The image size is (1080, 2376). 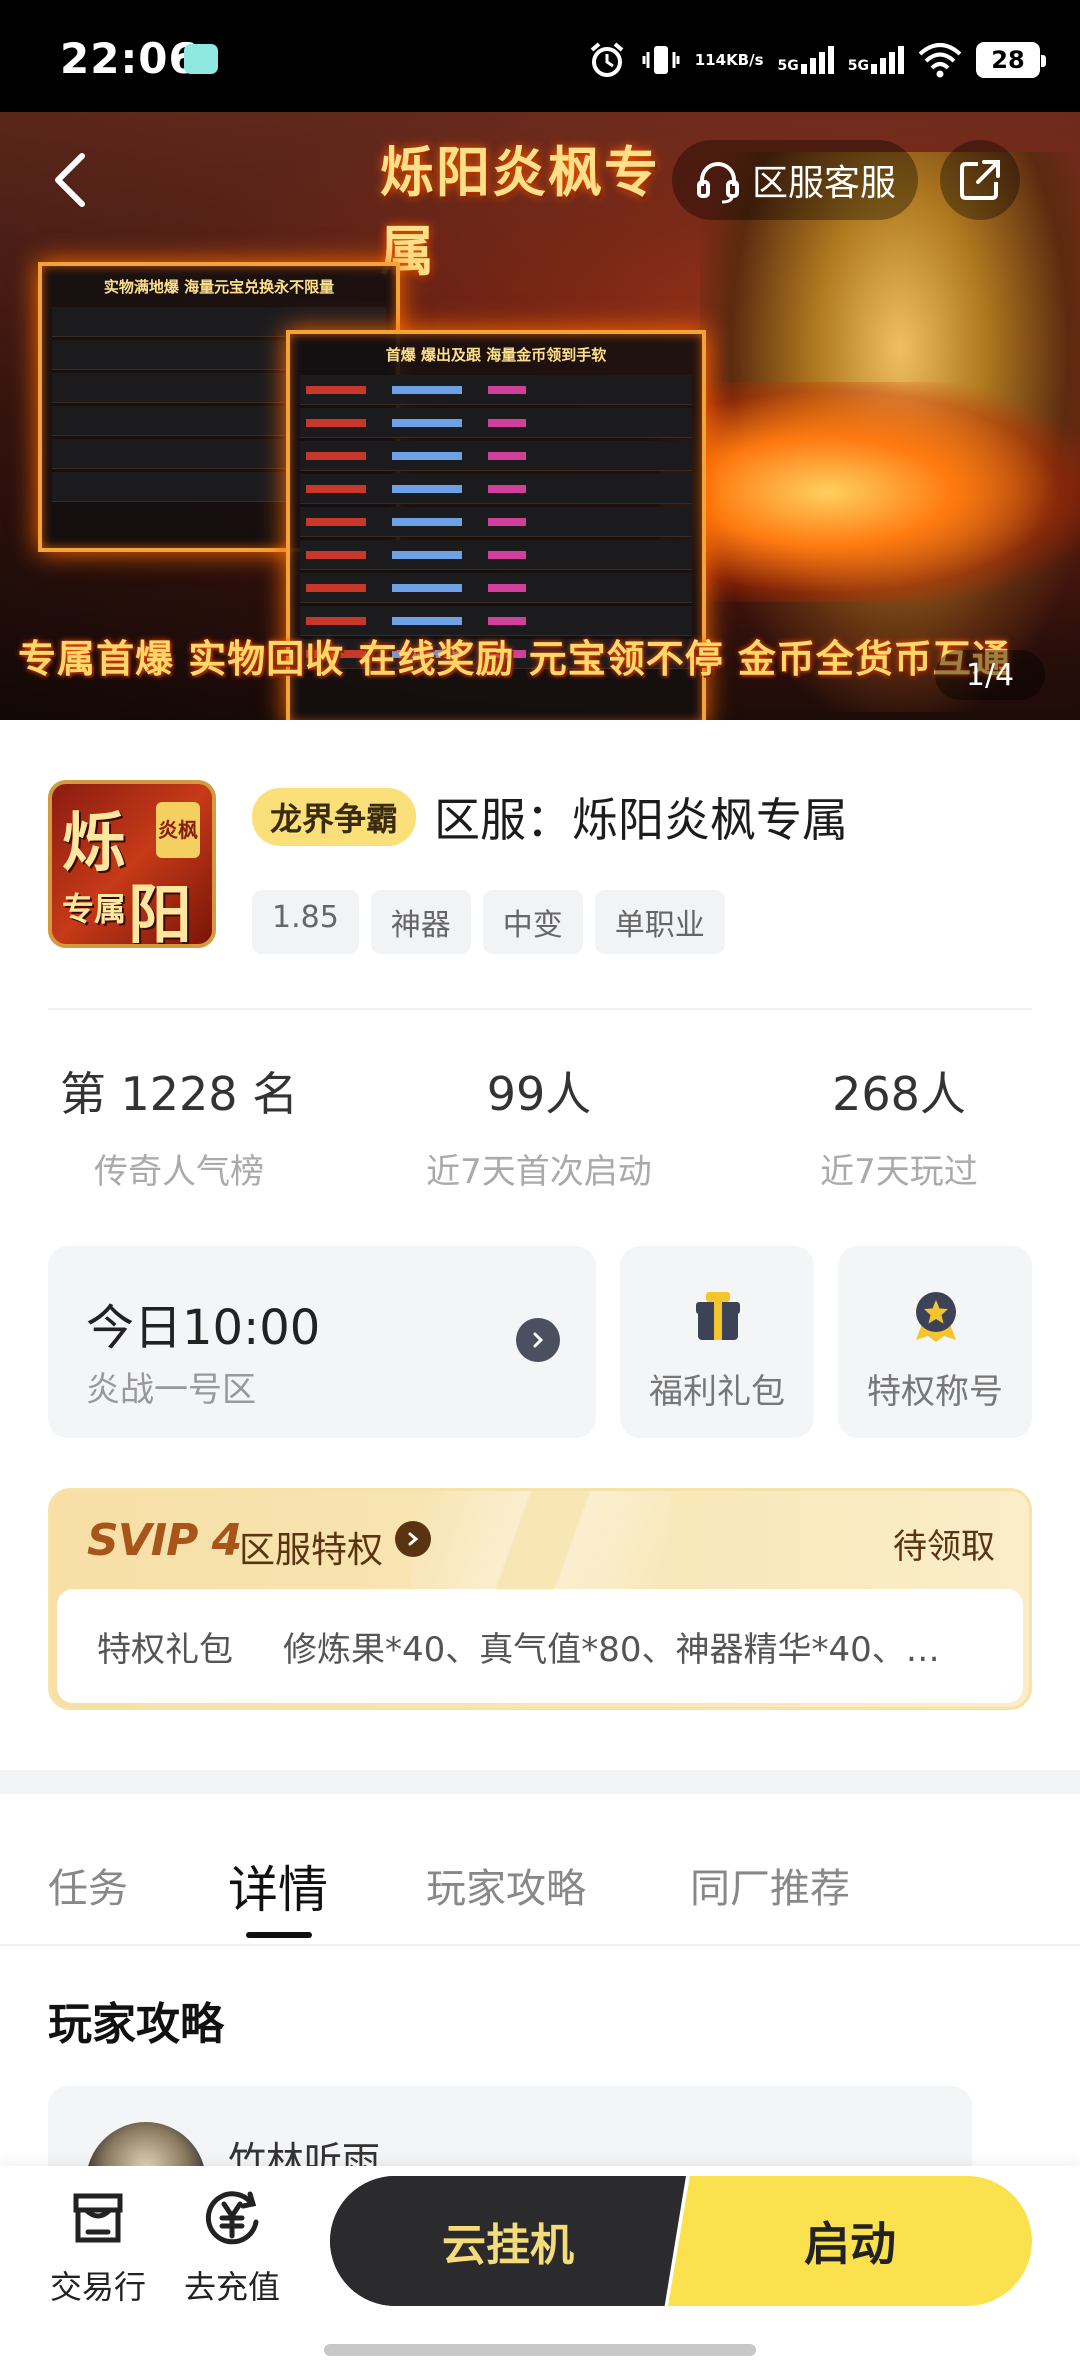 I want to click on game-tag: 神器, so click(x=420, y=922).